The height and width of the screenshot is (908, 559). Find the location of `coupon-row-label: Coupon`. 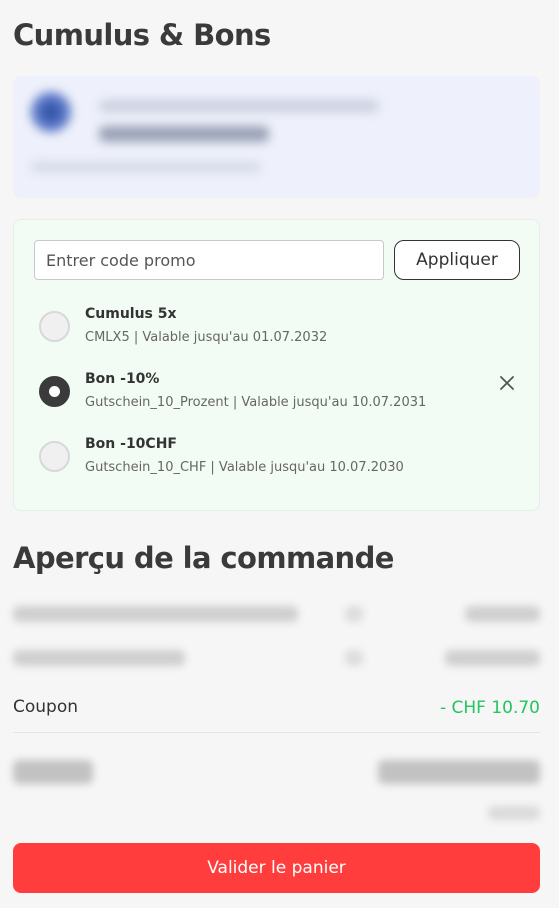

coupon-row-label: Coupon is located at coordinates (46, 707).